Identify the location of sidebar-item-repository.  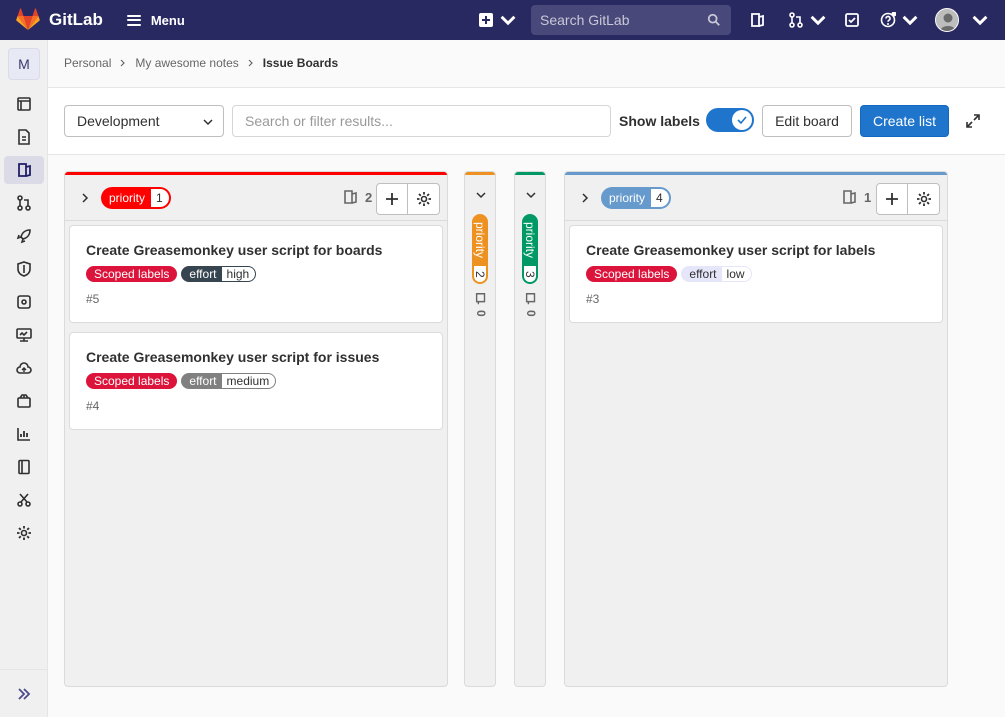
(24, 137).